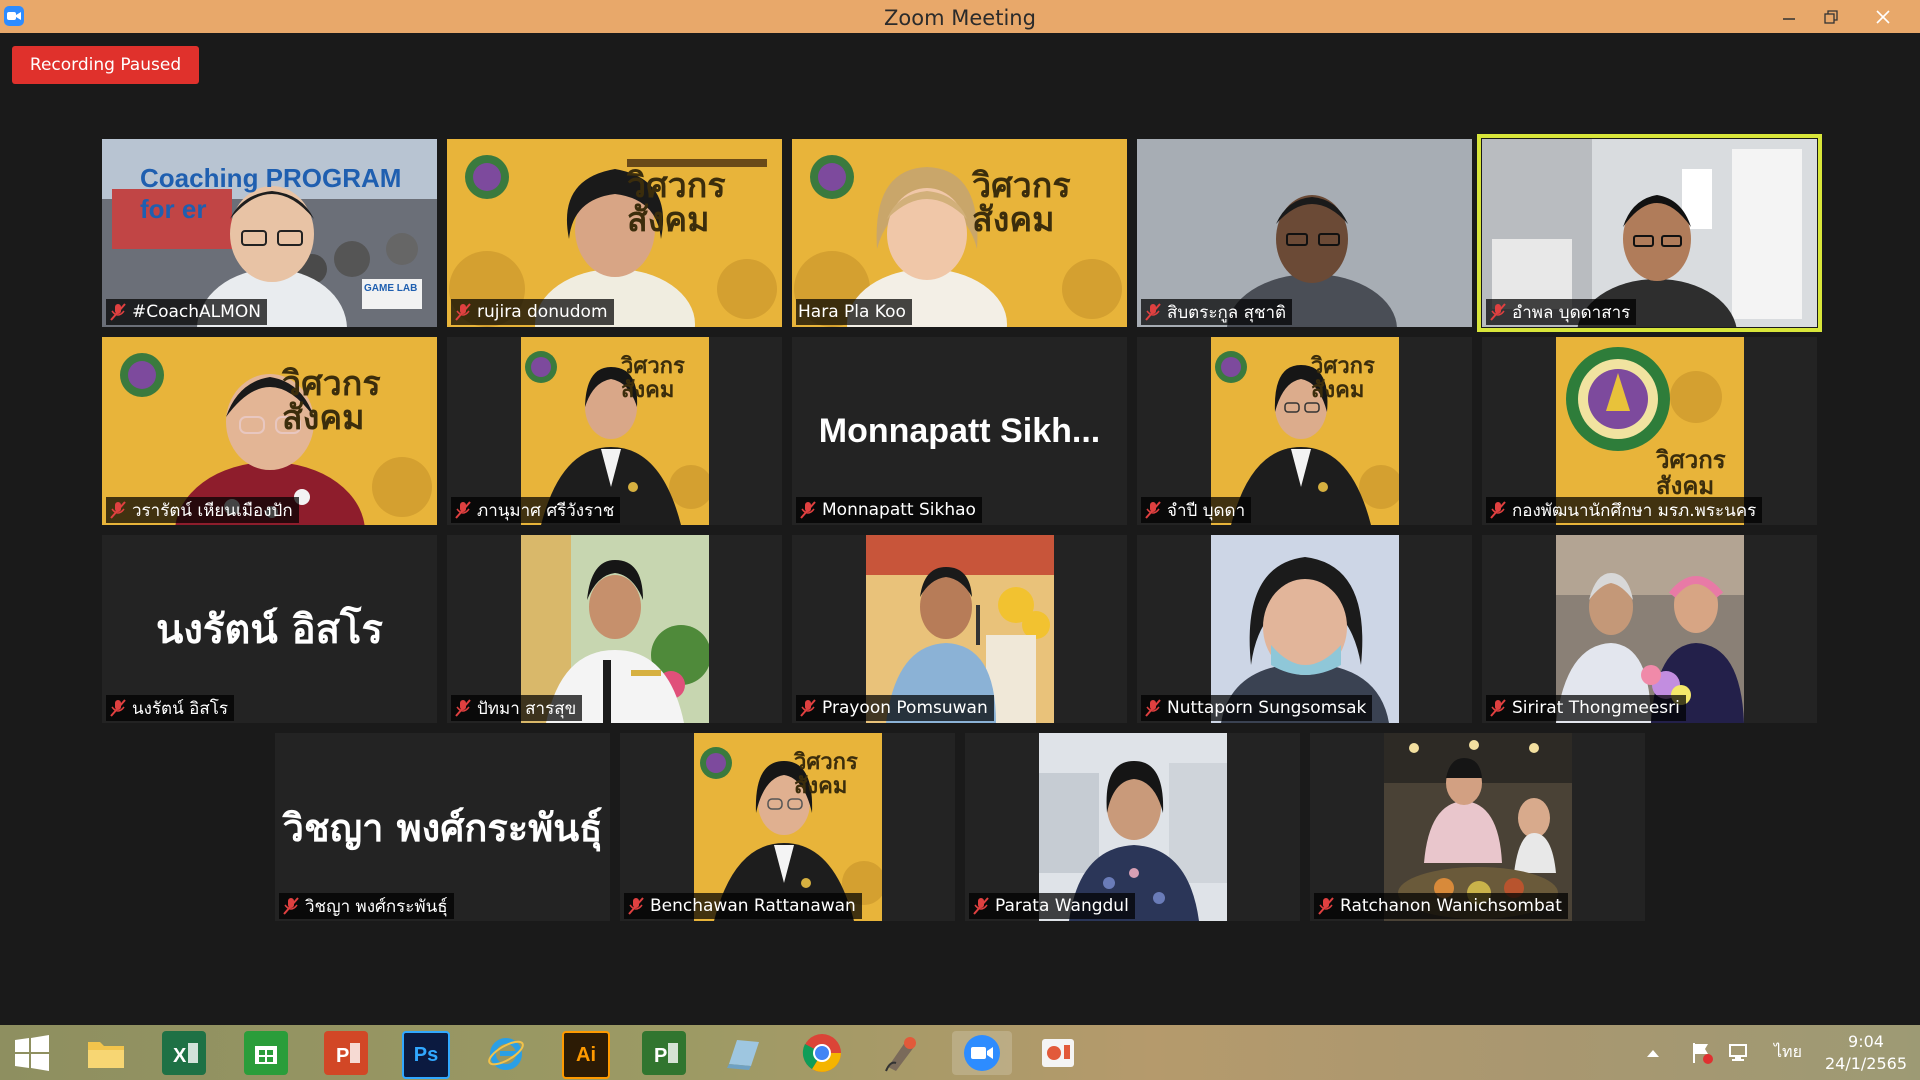  I want to click on window-title: Zoom Meeting, so click(960, 18).